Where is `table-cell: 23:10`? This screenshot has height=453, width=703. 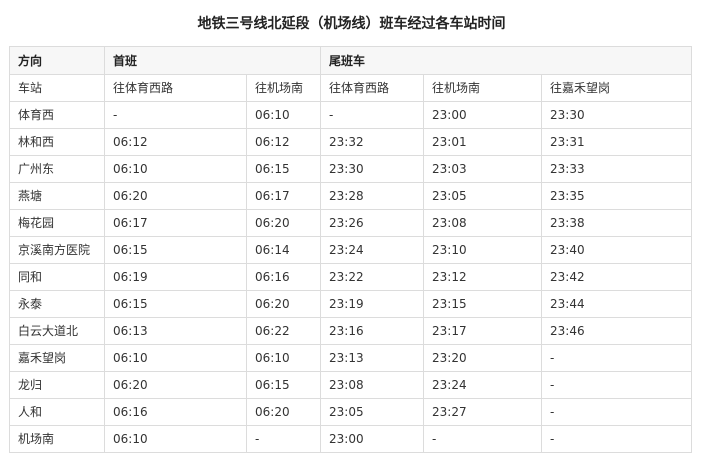
table-cell: 23:10 is located at coordinates (483, 250).